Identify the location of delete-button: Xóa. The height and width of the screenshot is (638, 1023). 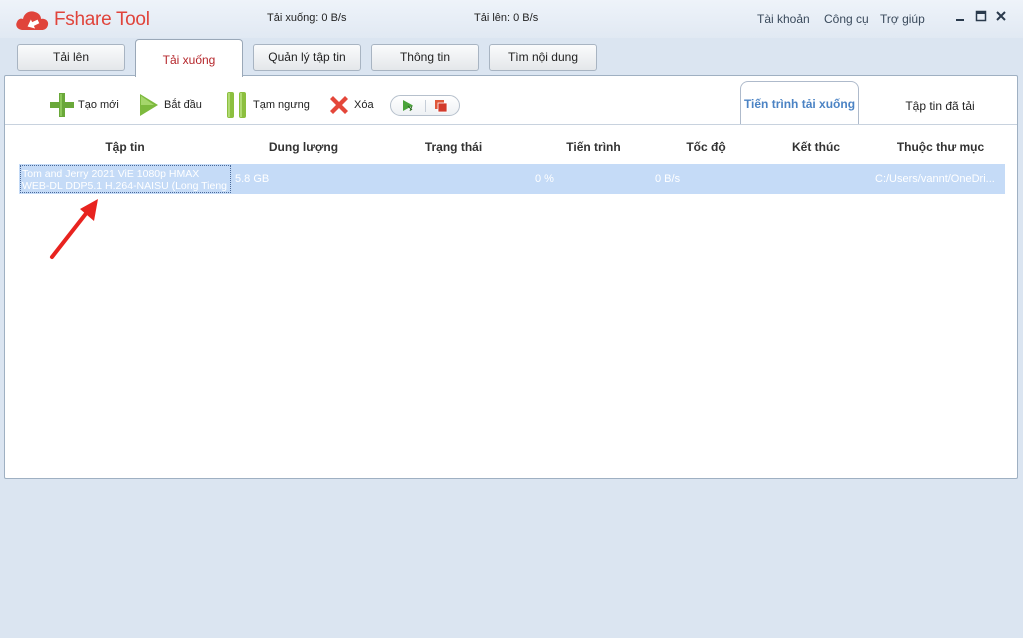
(350, 105).